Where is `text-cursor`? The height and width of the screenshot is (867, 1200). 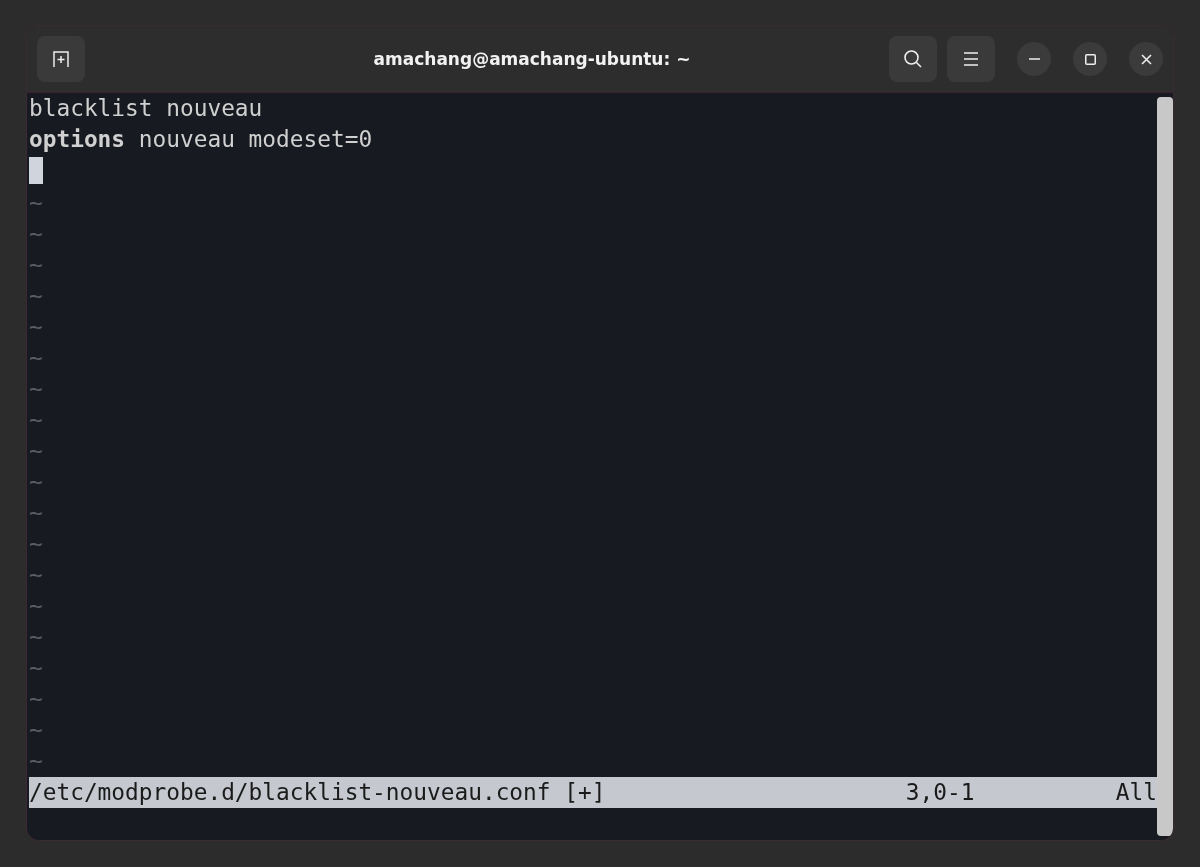
text-cursor is located at coordinates (36, 170).